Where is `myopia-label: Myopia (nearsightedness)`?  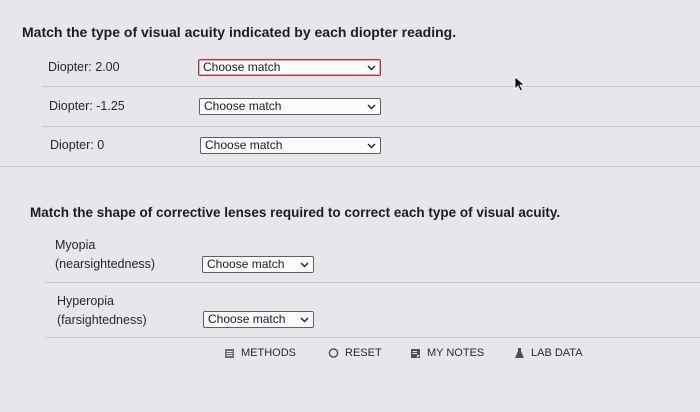 myopia-label: Myopia (nearsightedness) is located at coordinates (105, 255).